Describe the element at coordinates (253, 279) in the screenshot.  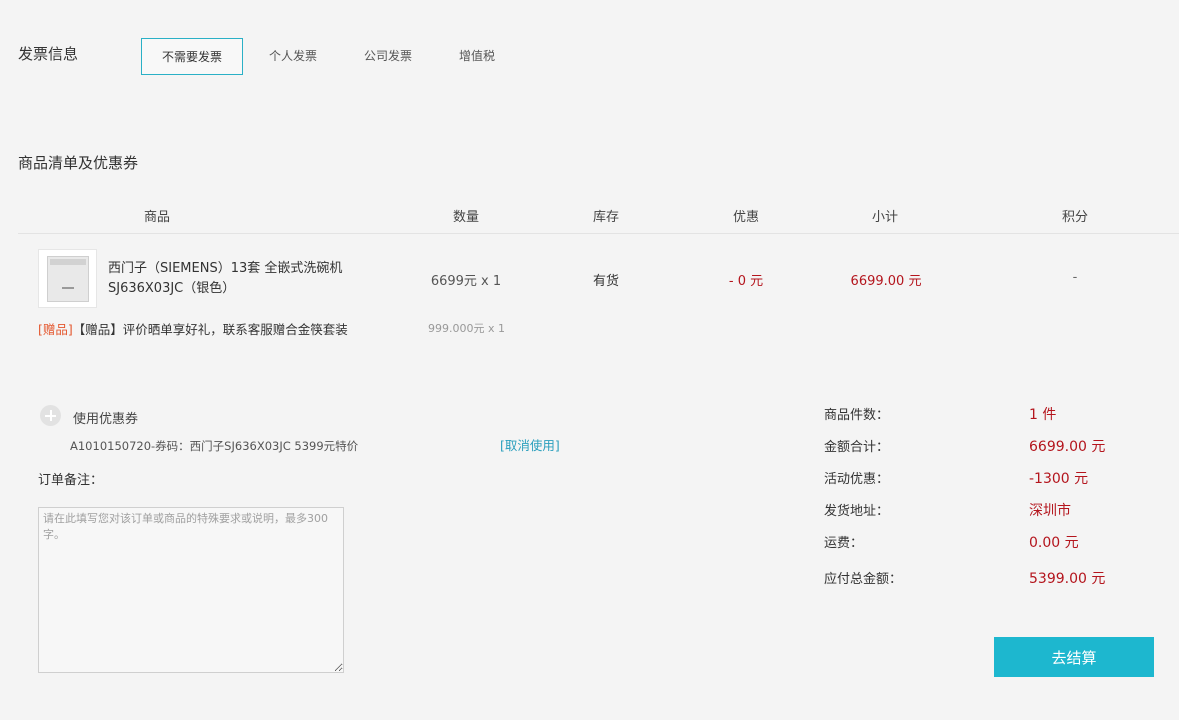
I see `product-name: 西门子（SIEMENS）13套 全嵌式洗碗机 SJ636X03JC（银色）` at that location.